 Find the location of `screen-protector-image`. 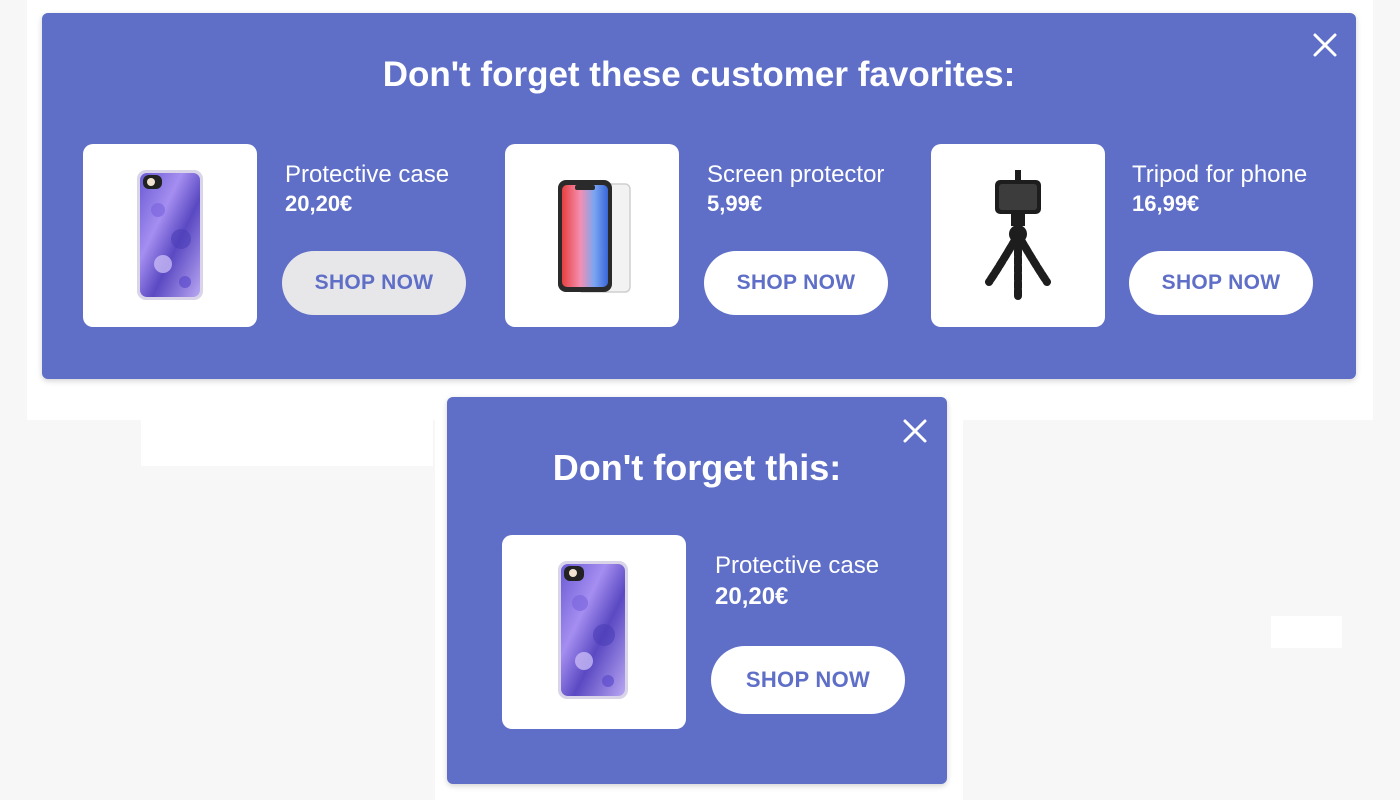

screen-protector-image is located at coordinates (592, 235).